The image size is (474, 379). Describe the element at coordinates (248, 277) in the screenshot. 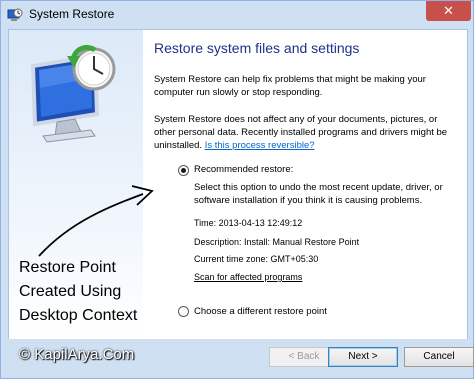

I see `scan-affected-programs-link: Scan for affected programs` at that location.